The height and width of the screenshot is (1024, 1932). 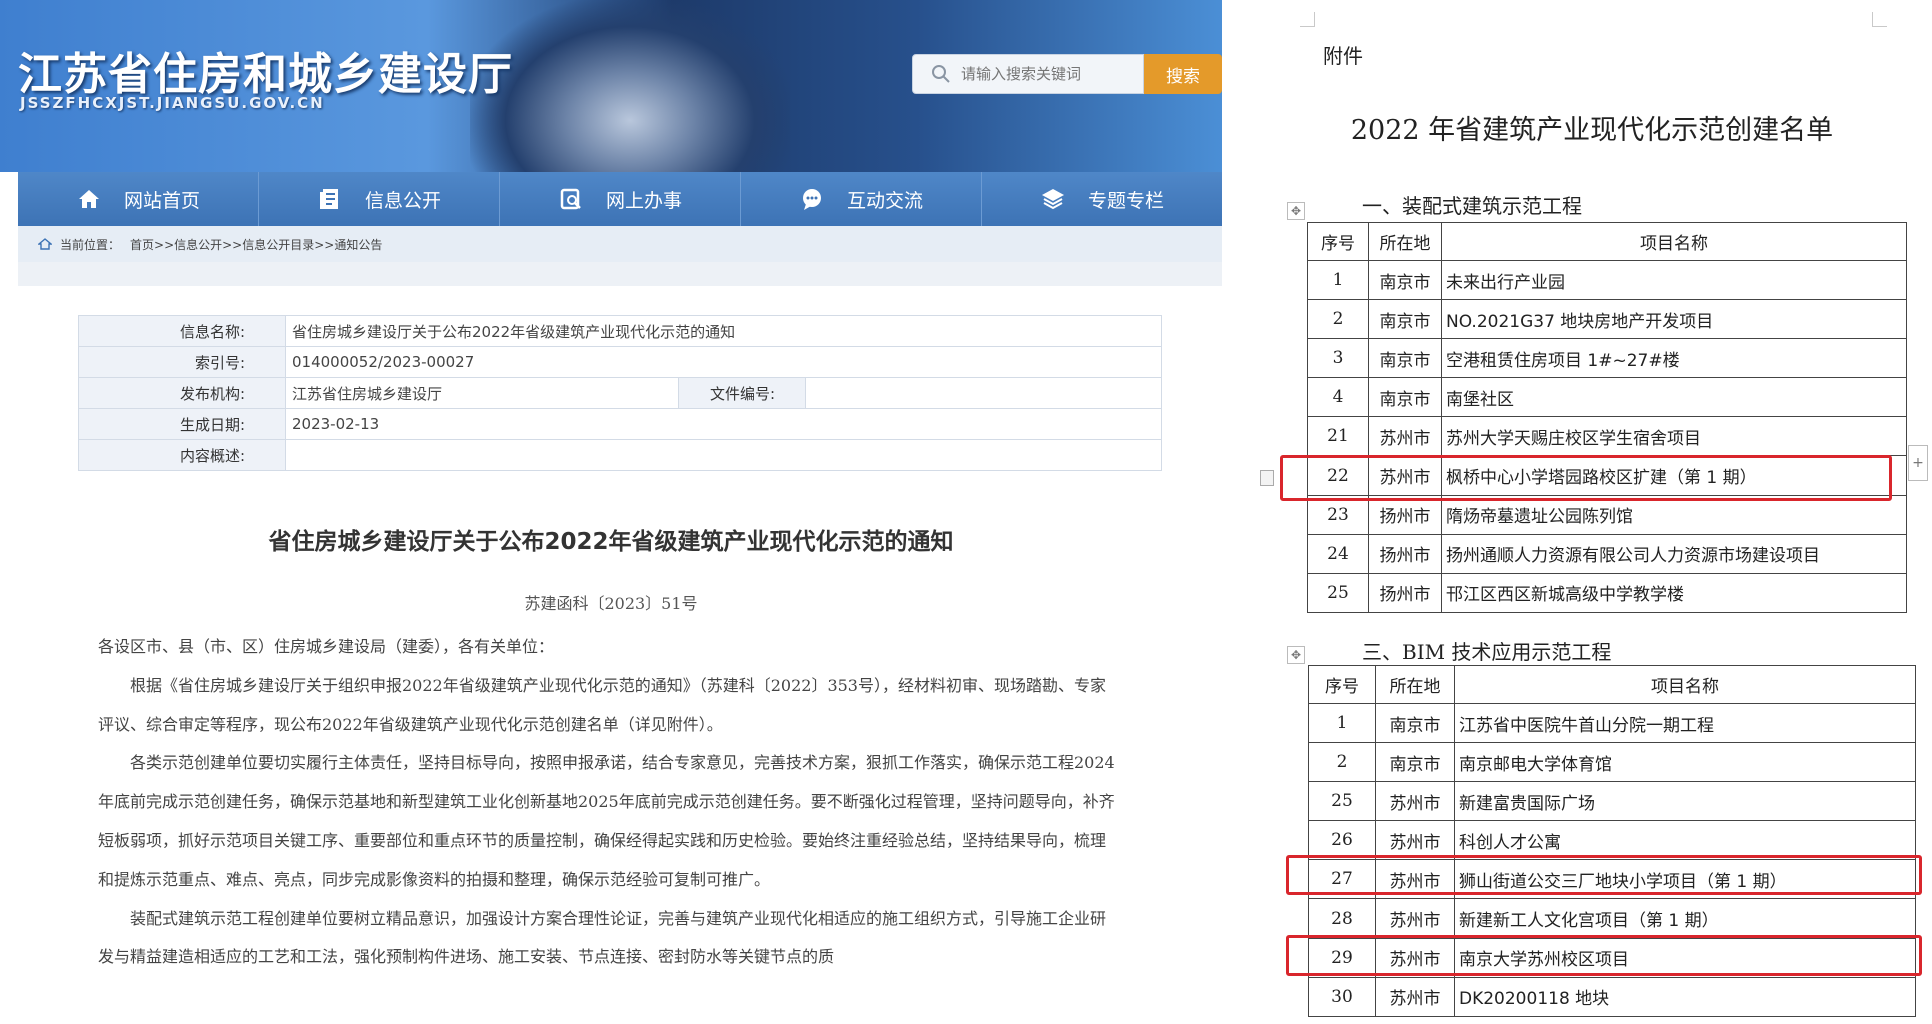 I want to click on row-number: 24, so click(x=1338, y=553).